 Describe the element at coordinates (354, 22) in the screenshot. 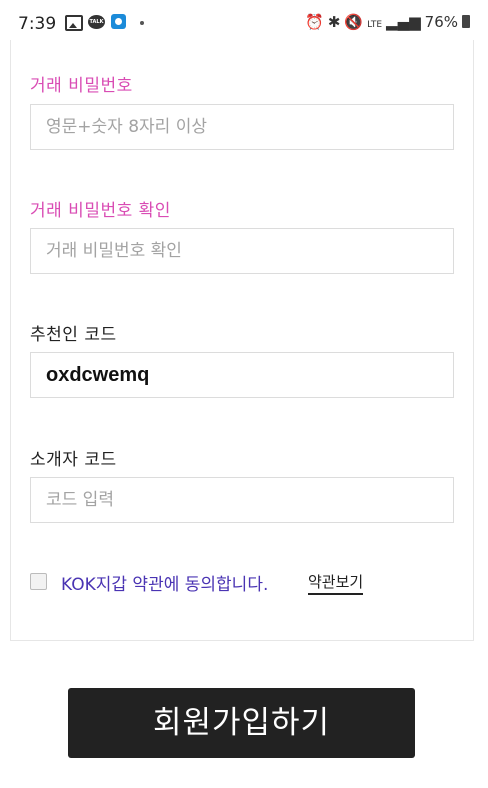

I see `mute-icon: 🔇` at that location.